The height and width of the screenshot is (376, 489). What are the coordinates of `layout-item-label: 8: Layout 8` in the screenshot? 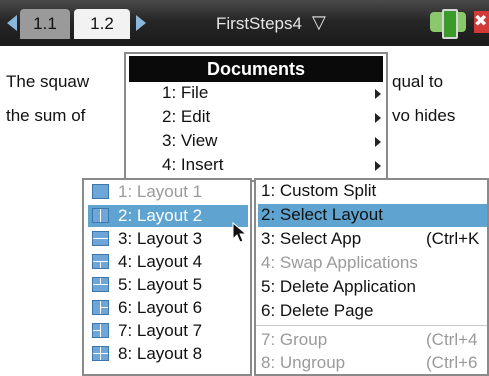 It's located at (160, 353).